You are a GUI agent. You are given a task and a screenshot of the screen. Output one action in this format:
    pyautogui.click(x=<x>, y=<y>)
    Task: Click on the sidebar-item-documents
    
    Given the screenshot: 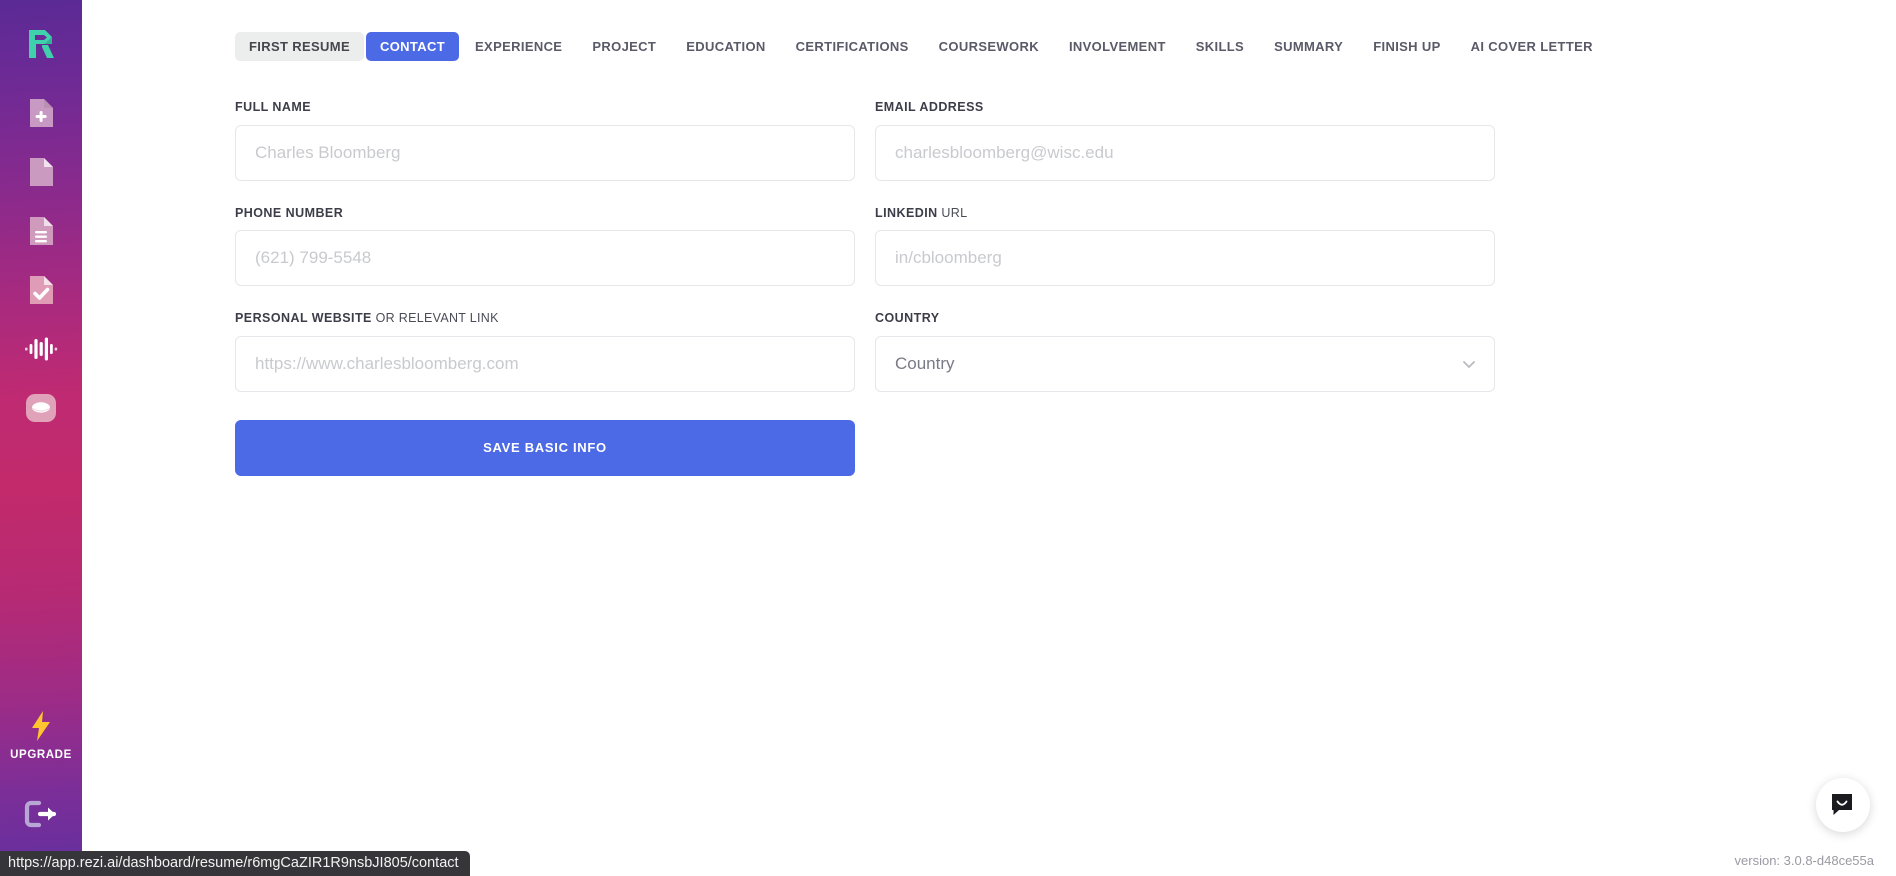 What is the action you would take?
    pyautogui.click(x=41, y=231)
    